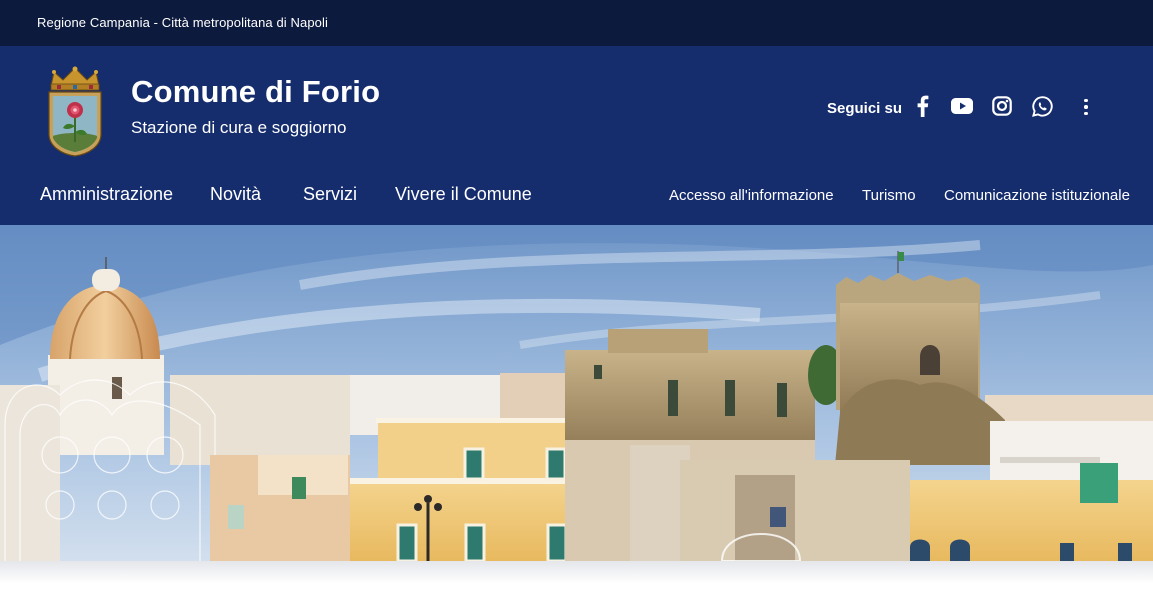  Describe the element at coordinates (889, 195) in the screenshot. I see `nav-item-turismo: Turismo` at that location.